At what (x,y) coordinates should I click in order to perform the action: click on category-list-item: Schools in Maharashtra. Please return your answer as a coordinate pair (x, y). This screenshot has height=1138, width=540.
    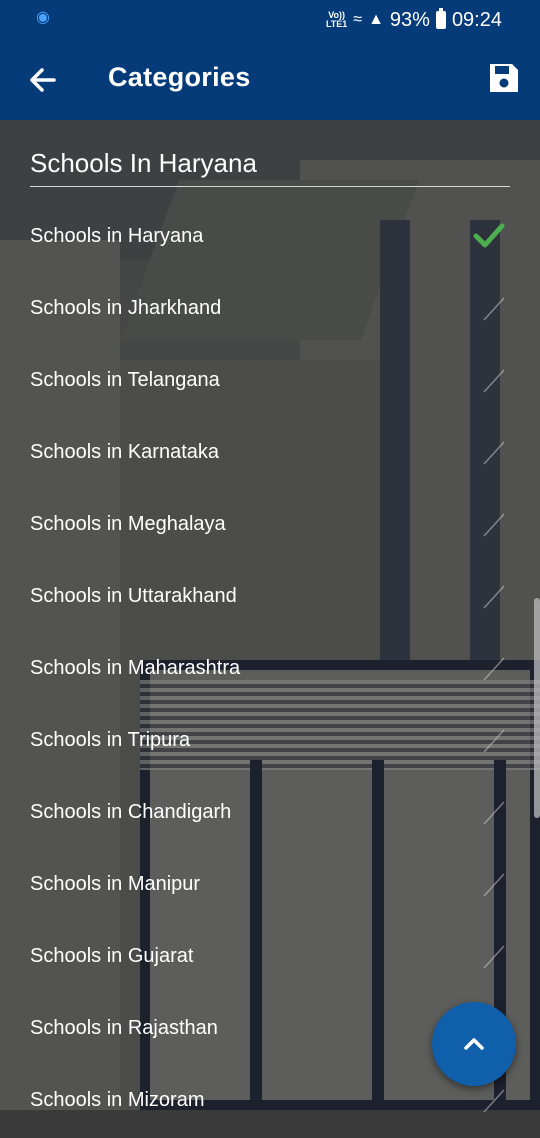
    Looking at the image, I should click on (270, 670).